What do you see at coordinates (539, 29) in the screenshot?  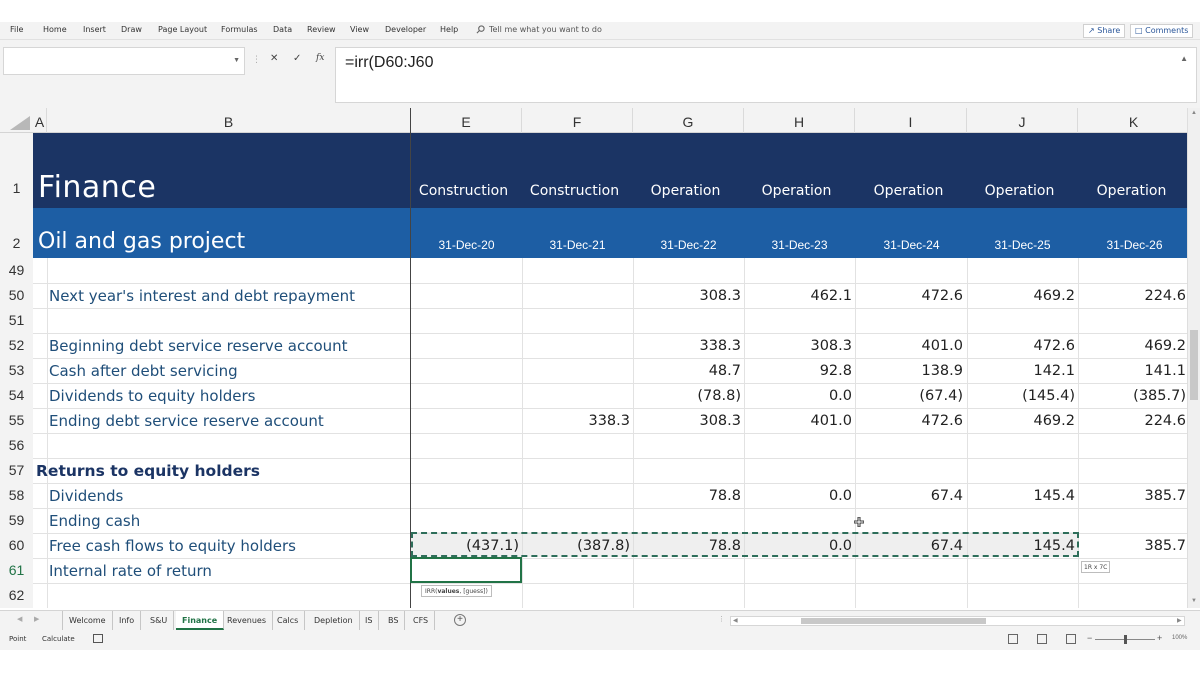 I see `tell-me-search: Tell me what you want to do` at bounding box center [539, 29].